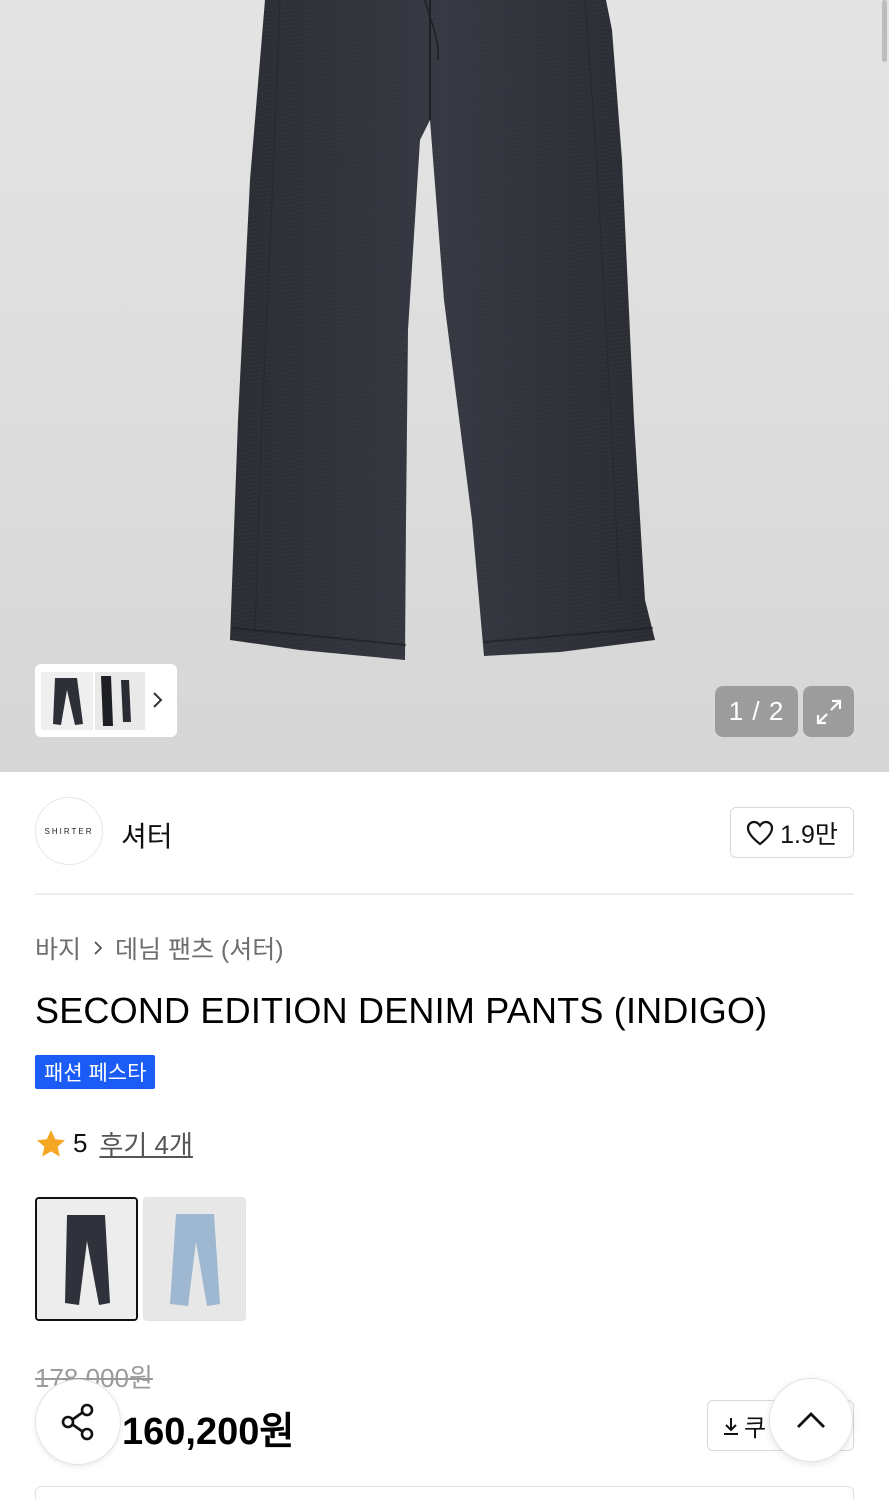  Describe the element at coordinates (444, 832) in the screenshot. I see `brand-row: SHIRTER 셔터 1.9만` at that location.